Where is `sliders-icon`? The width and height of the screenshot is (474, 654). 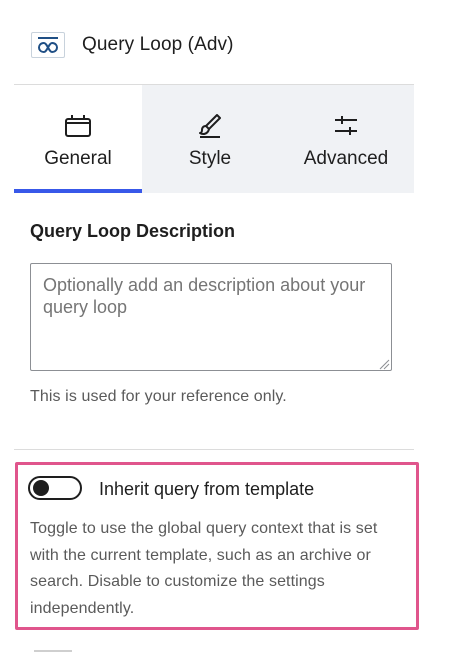
sliders-icon is located at coordinates (346, 126).